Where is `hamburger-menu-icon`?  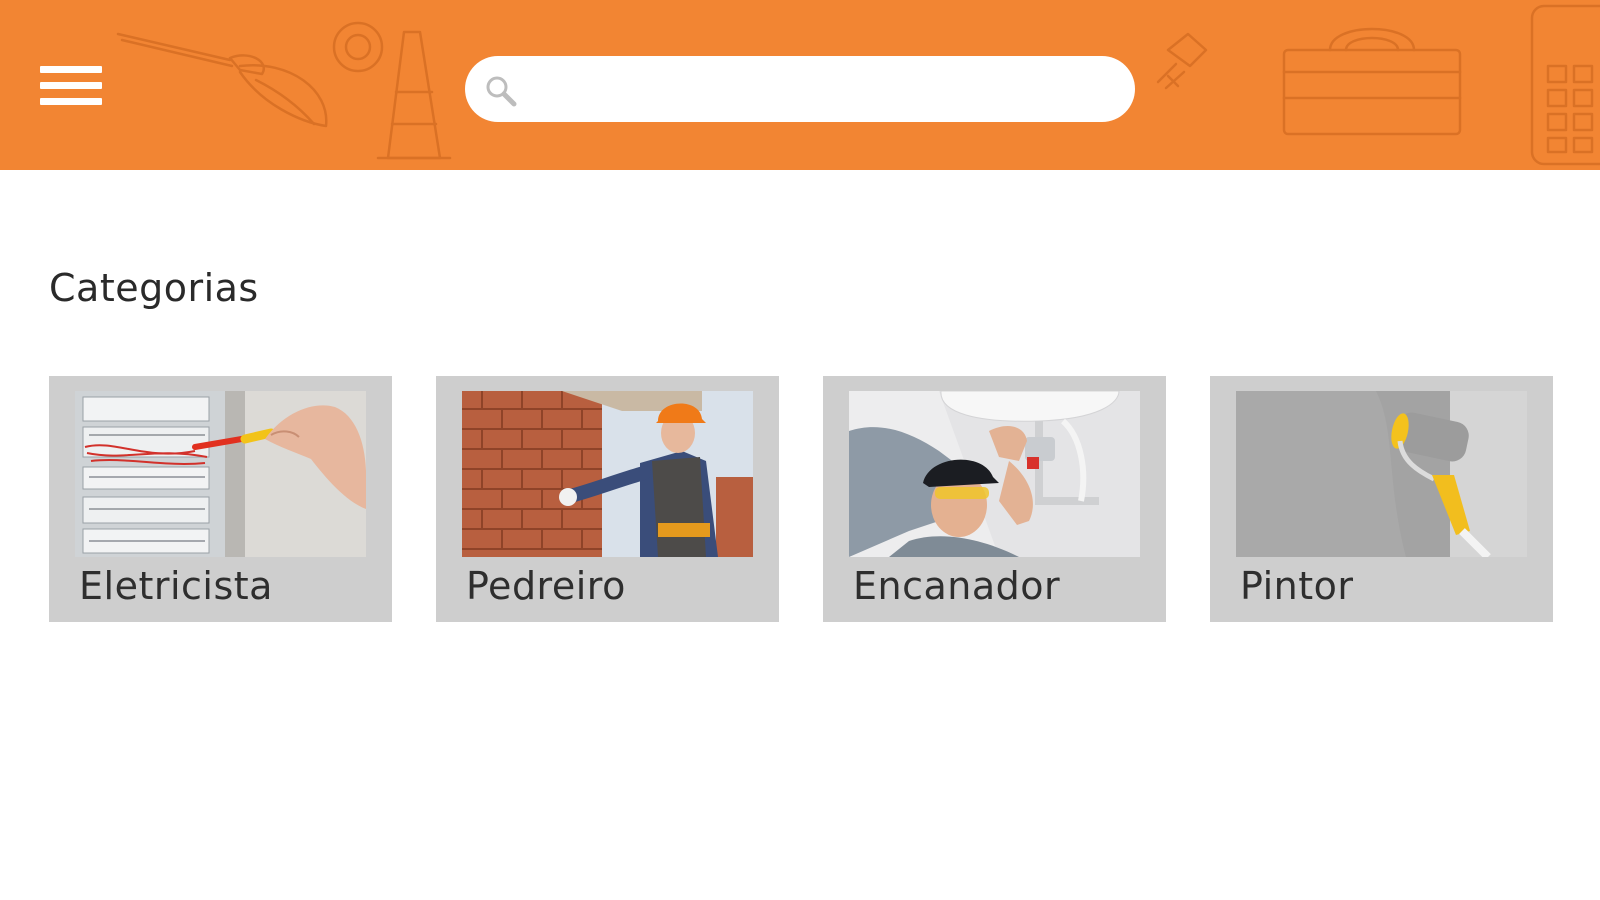 hamburger-menu-icon is located at coordinates (71, 88).